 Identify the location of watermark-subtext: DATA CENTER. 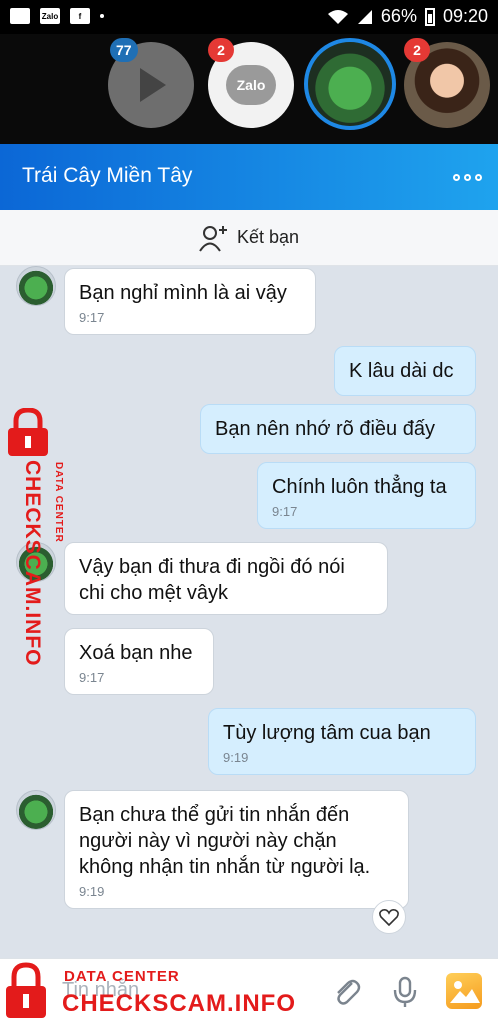
(58, 501).